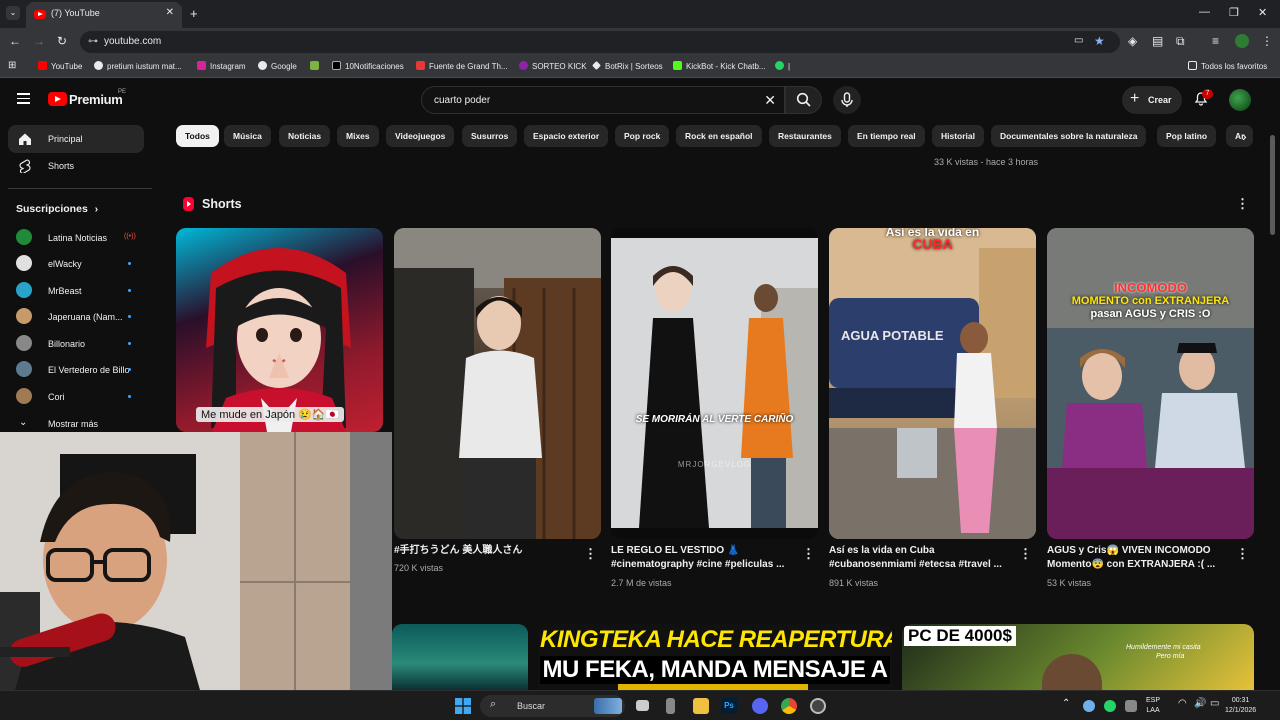 The height and width of the screenshot is (720, 1280). I want to click on bookmark-whatsapp: |, so click(782, 66).